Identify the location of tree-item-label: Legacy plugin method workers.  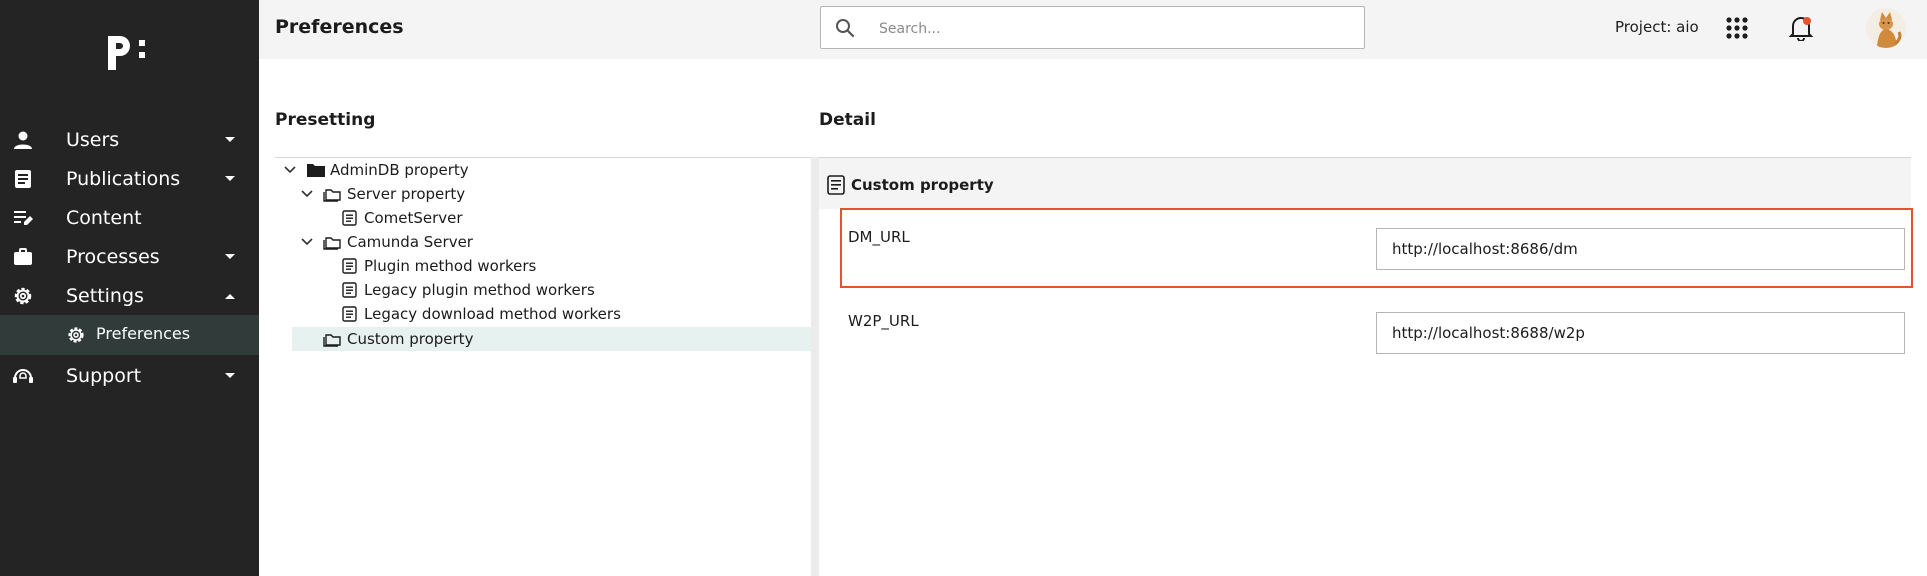
(479, 290).